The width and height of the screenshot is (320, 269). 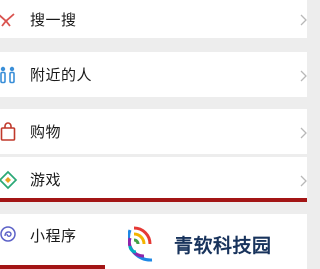 I want to click on highlight-bar-top, so click(x=153, y=200).